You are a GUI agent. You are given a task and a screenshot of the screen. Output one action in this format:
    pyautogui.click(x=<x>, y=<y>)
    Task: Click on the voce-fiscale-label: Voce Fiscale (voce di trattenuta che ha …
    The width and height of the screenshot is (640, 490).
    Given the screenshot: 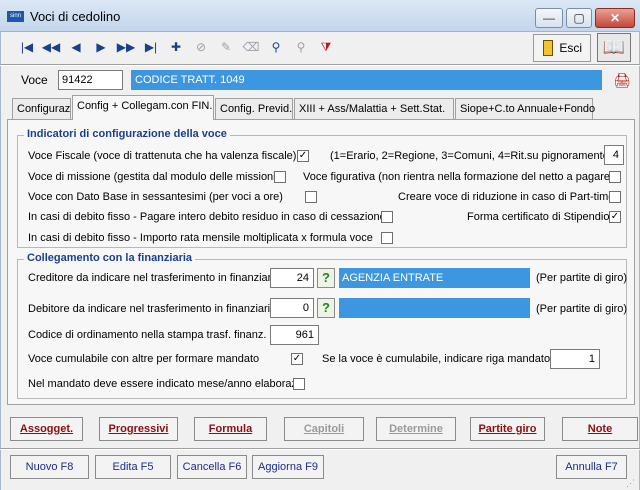 What is the action you would take?
    pyautogui.click(x=162, y=156)
    